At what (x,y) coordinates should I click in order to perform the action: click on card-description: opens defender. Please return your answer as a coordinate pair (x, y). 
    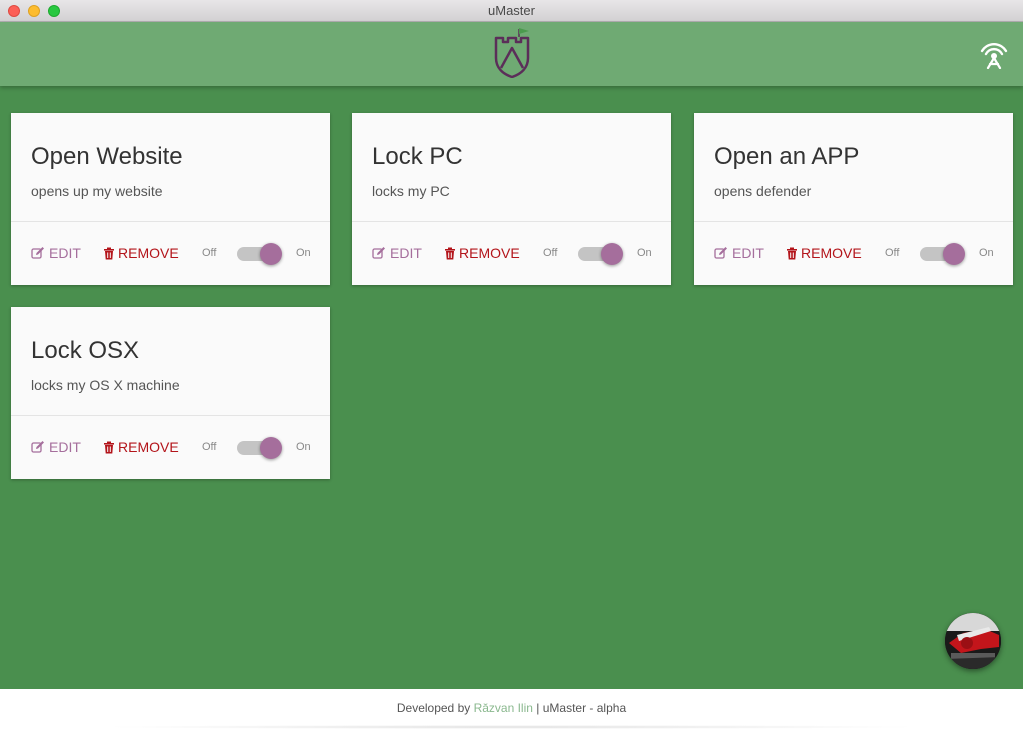
    Looking at the image, I should click on (763, 191).